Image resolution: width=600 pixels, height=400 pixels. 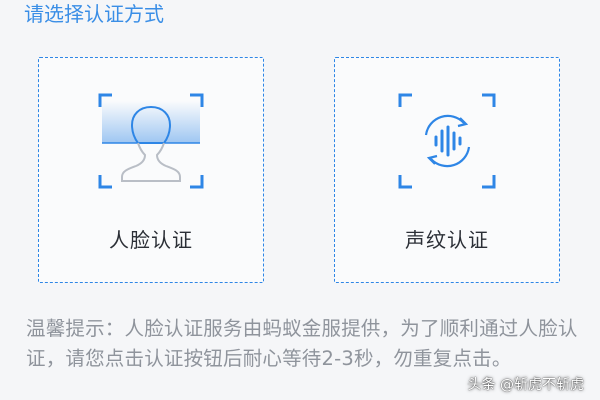 I want to click on voiceprint-auth-label: 声纹认证, so click(x=447, y=240).